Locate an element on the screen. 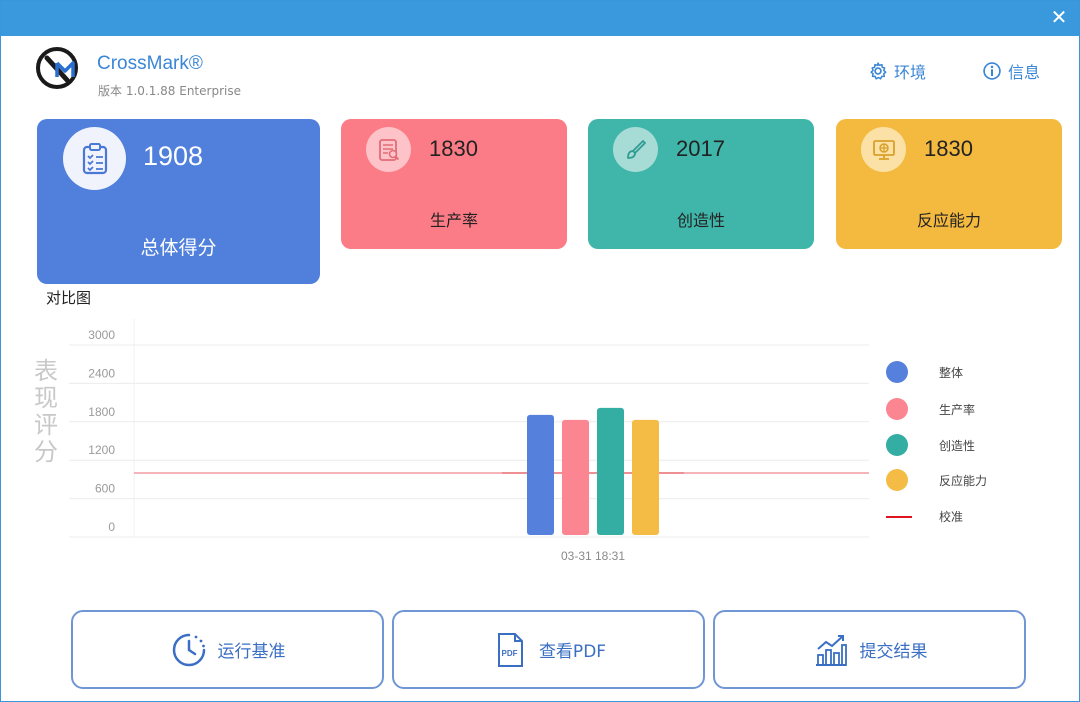 Image resolution: width=1080 pixels, height=702 pixels. productivity-value: 1830 is located at coordinates (453, 148).